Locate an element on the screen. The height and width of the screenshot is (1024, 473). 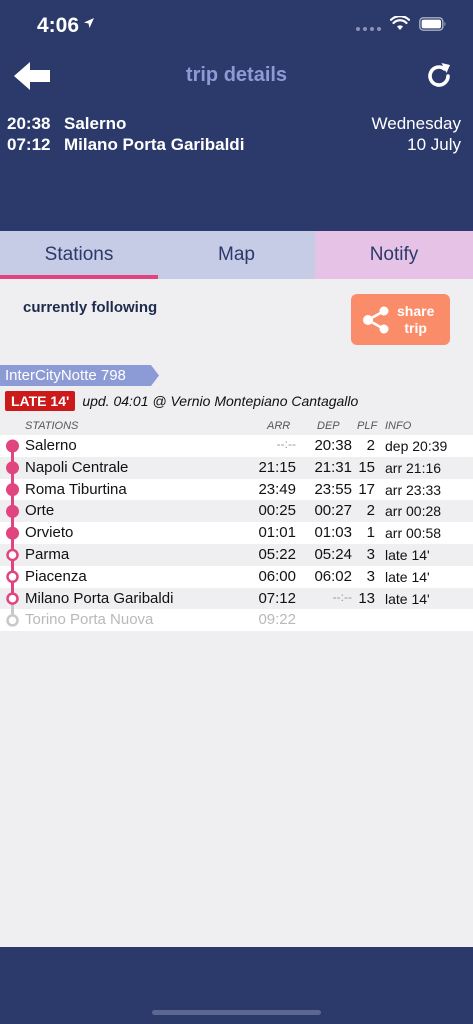
col-stations: STATIONS is located at coordinates (52, 426).